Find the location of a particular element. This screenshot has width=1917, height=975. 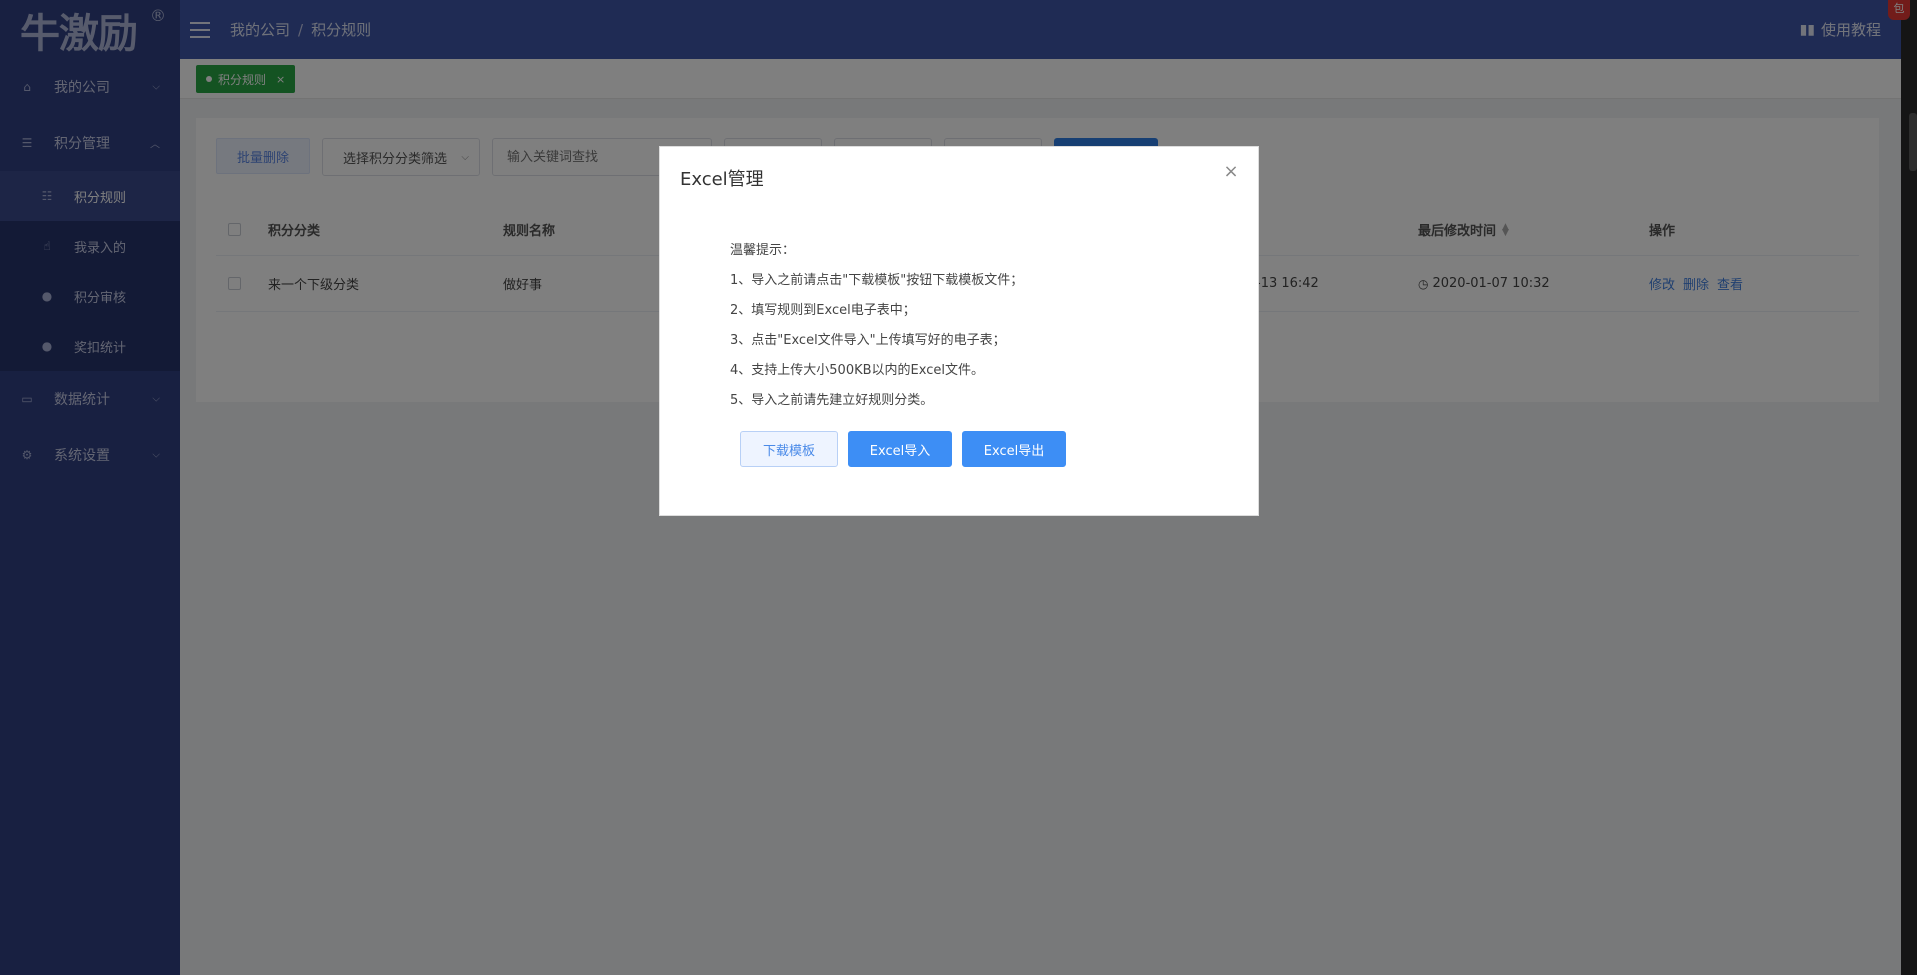

excel-export-button: Excel导出 is located at coordinates (1014, 449).